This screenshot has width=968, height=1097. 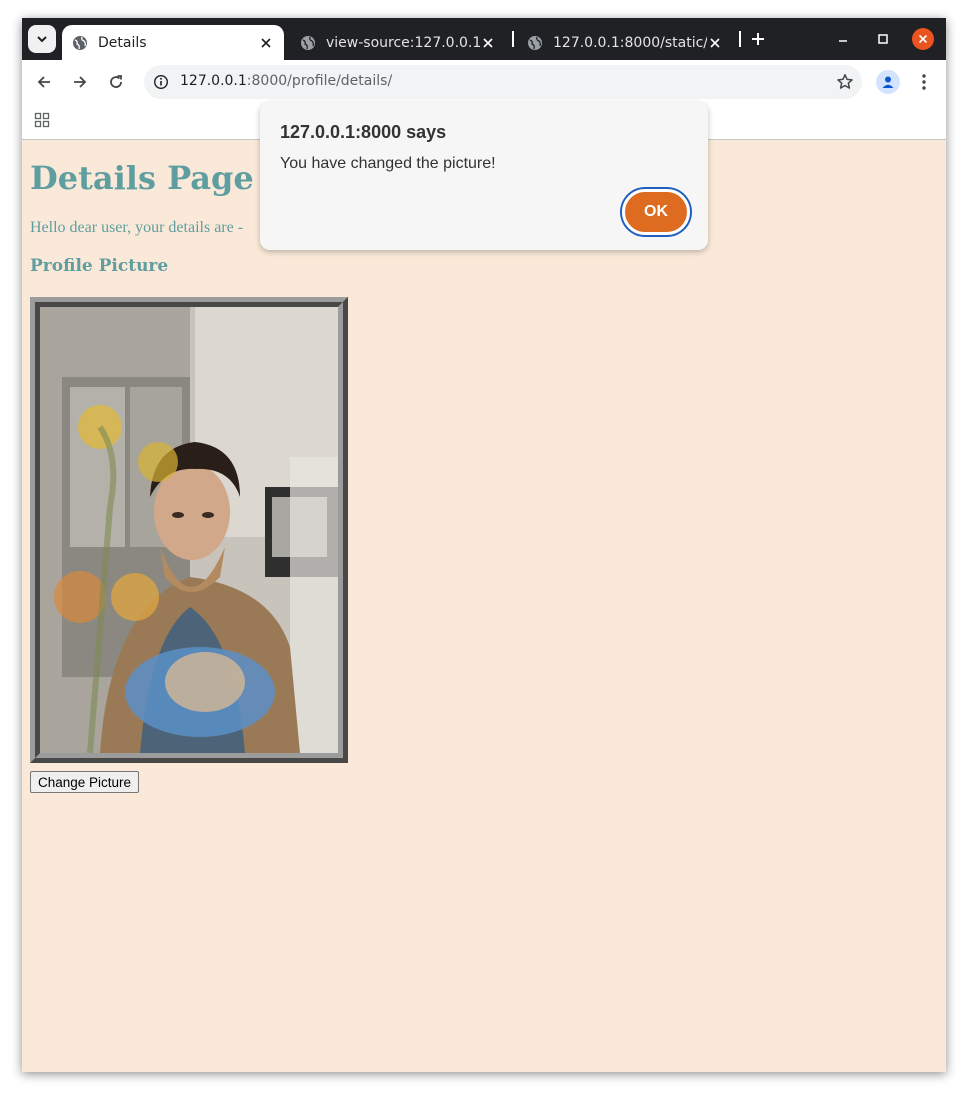 I want to click on reload-button, so click(x=116, y=82).